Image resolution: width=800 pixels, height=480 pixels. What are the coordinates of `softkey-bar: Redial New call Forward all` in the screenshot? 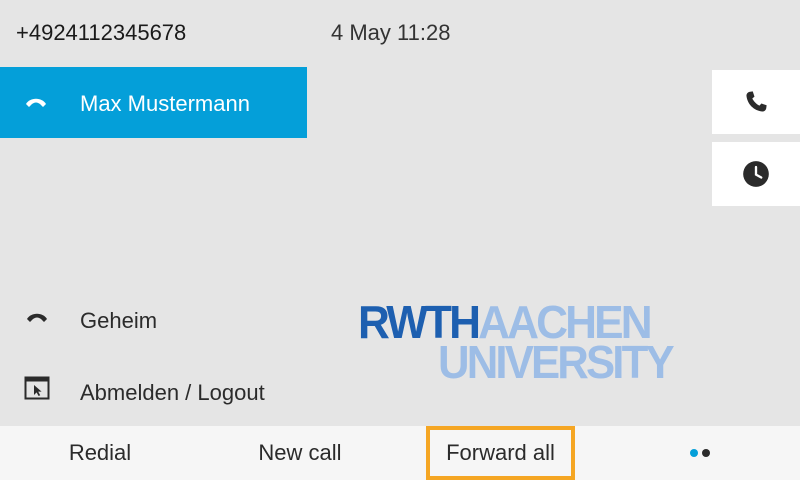 It's located at (400, 453).